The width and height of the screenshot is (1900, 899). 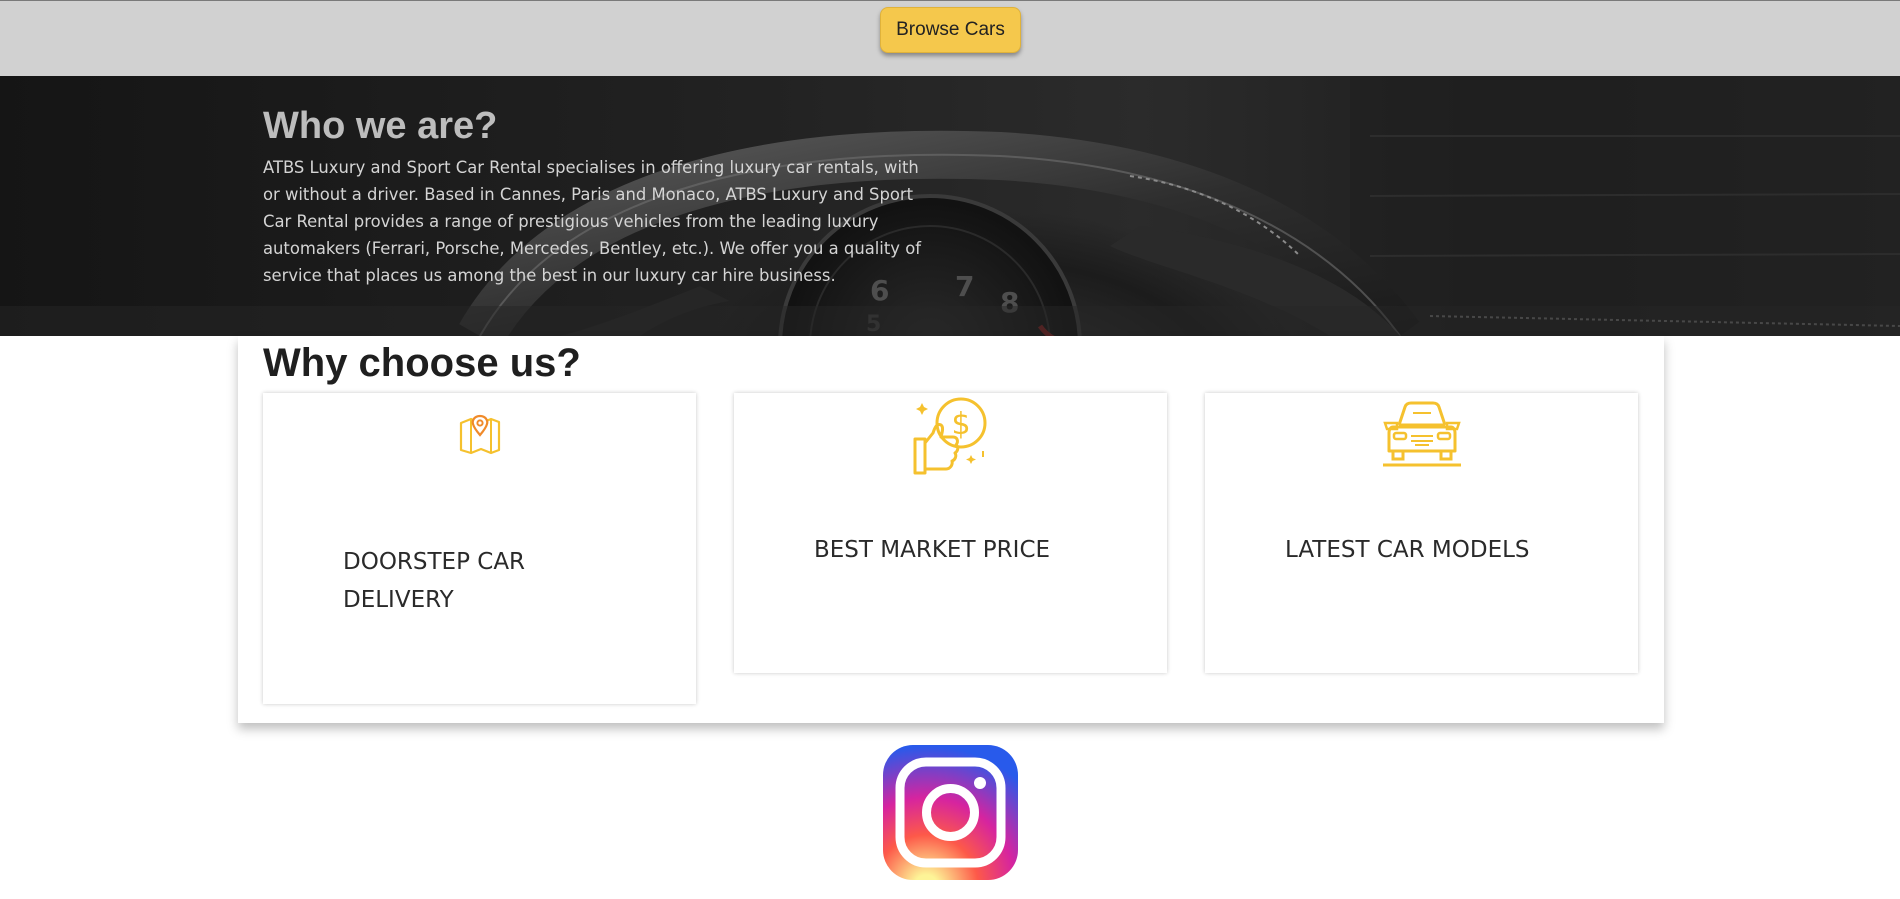 What do you see at coordinates (422, 363) in the screenshot?
I see `why-title: Why choose us?` at bounding box center [422, 363].